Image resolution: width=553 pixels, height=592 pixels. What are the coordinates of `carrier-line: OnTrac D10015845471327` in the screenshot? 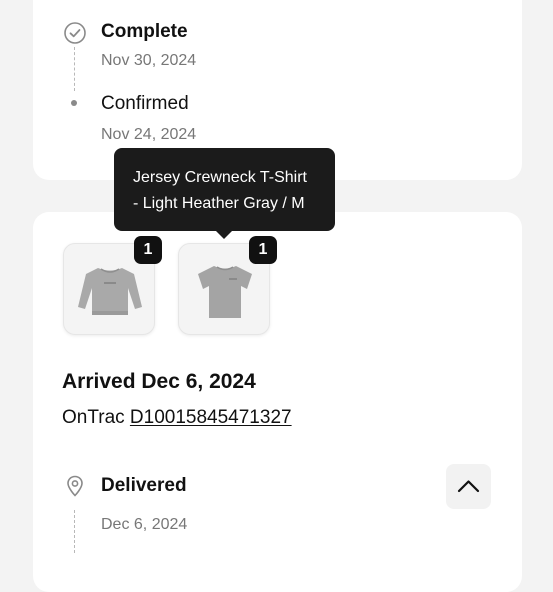 It's located at (177, 418).